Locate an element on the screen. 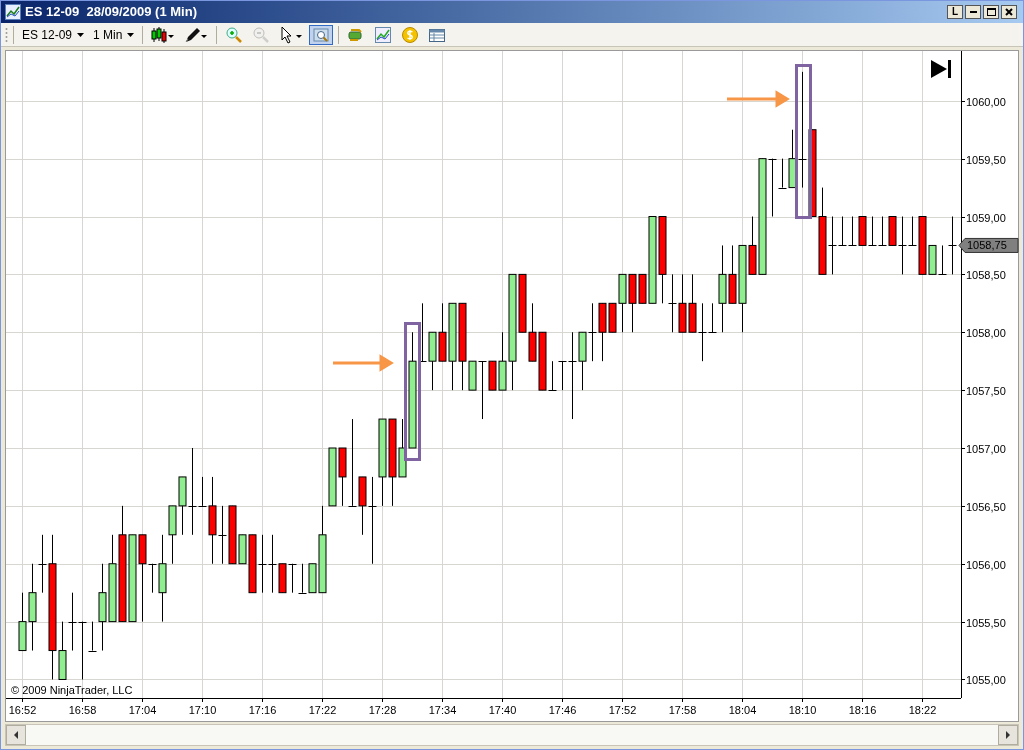 Image resolution: width=1024 pixels, height=750 pixels. zoom-out-icon is located at coordinates (261, 34).